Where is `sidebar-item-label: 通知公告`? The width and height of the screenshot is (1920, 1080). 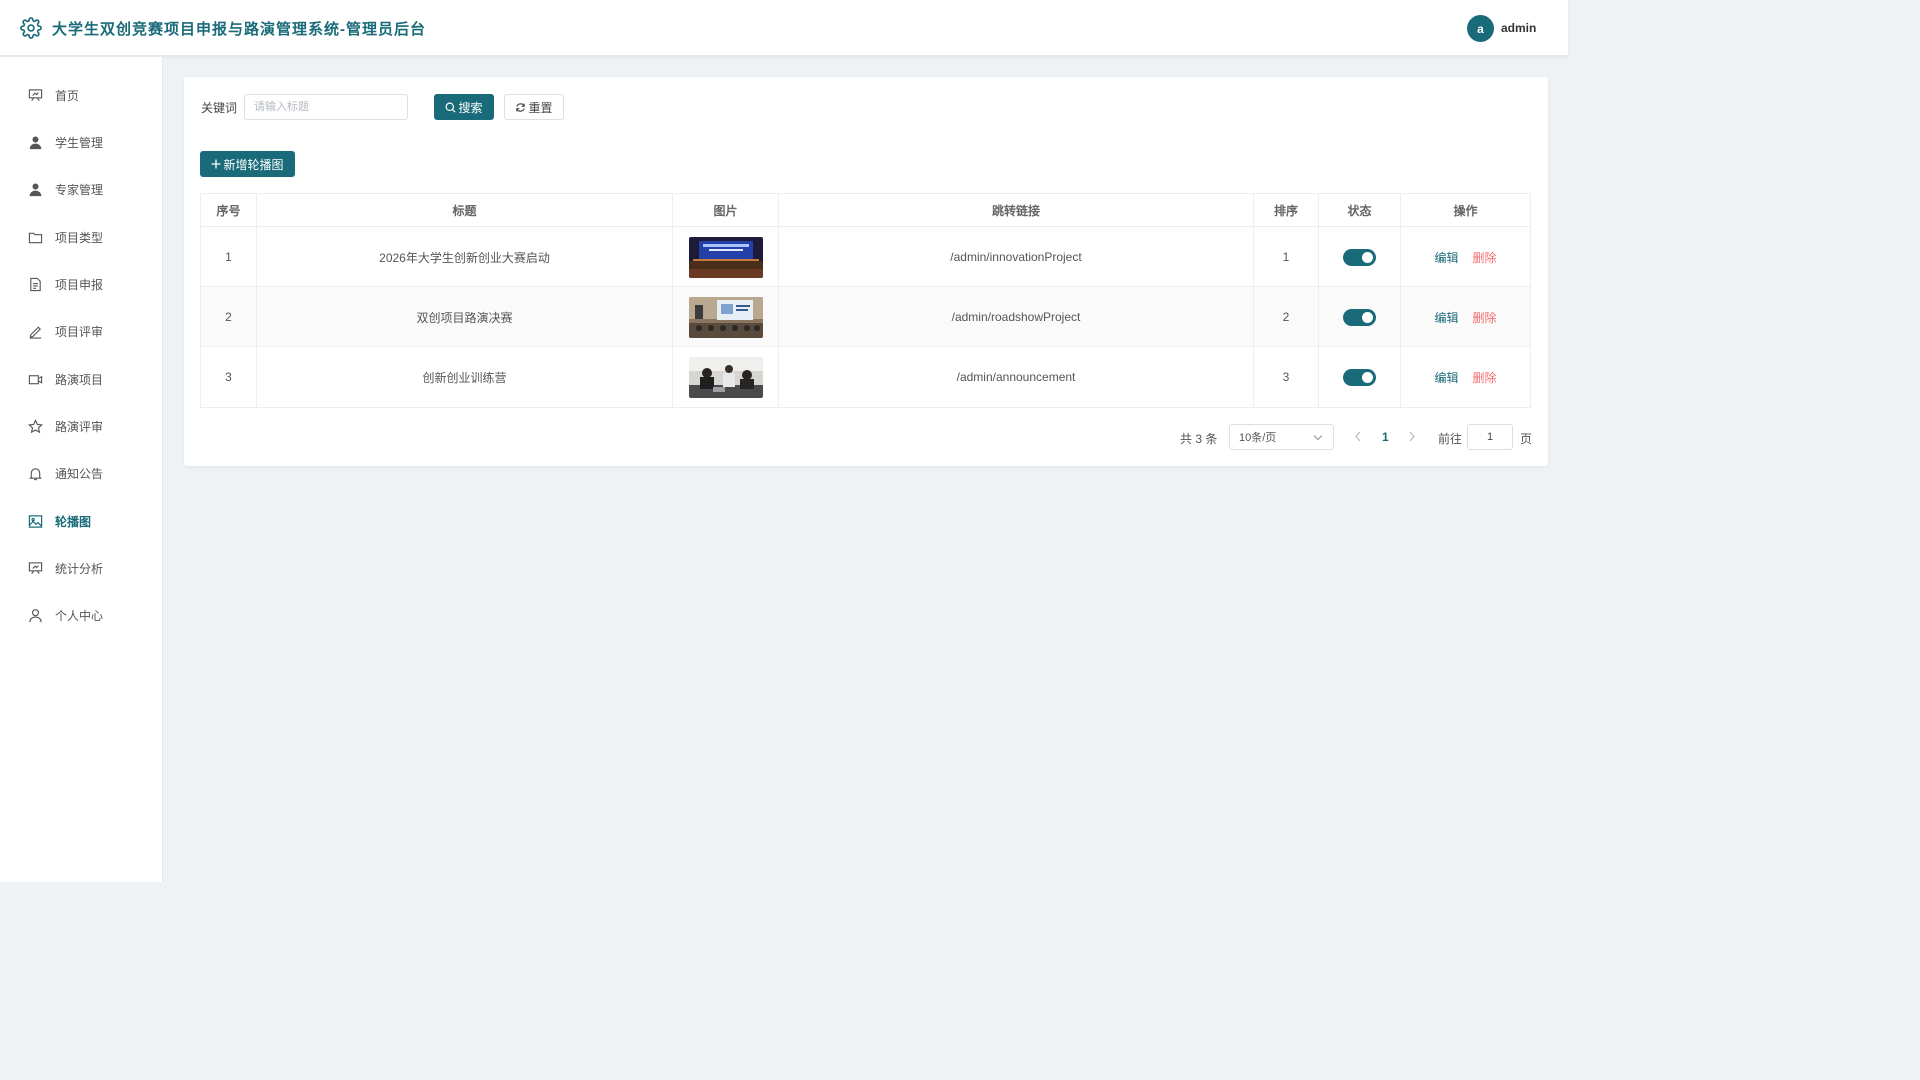 sidebar-item-label: 通知公告 is located at coordinates (79, 473).